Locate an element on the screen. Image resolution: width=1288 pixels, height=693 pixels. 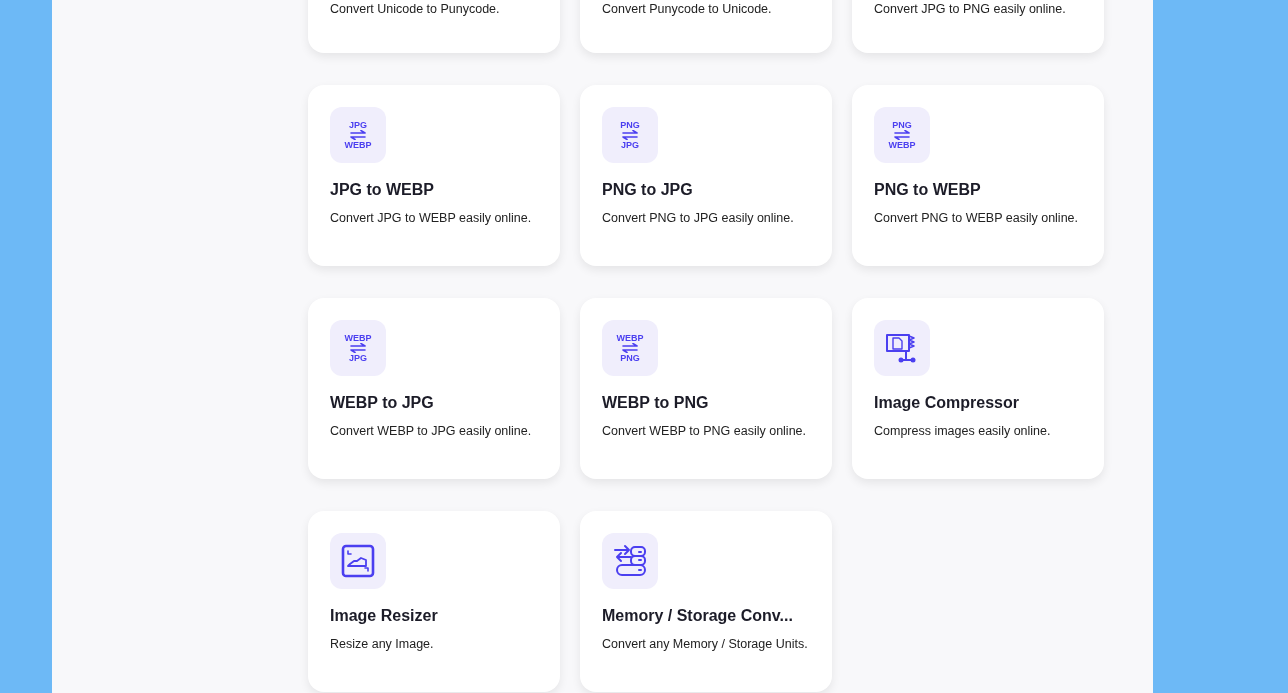
tool-description: Resize any Image. is located at coordinates (382, 644).